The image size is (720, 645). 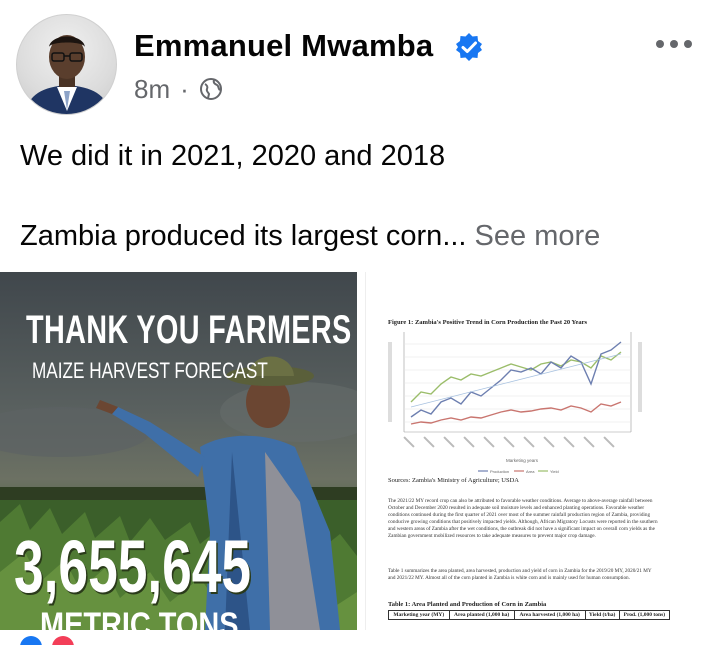 I want to click on legend-yield: Yield, so click(x=554, y=471).